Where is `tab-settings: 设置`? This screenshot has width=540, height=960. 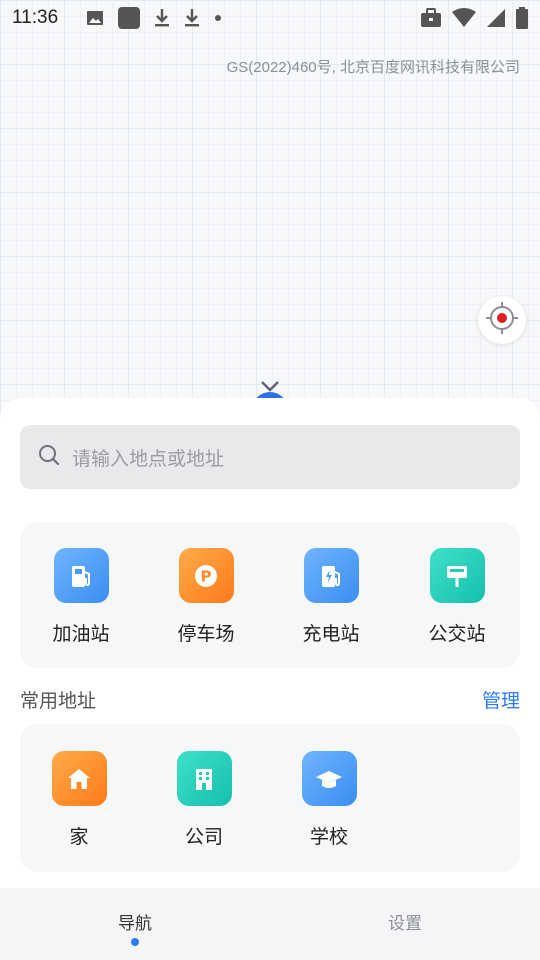 tab-settings: 设置 is located at coordinates (405, 924).